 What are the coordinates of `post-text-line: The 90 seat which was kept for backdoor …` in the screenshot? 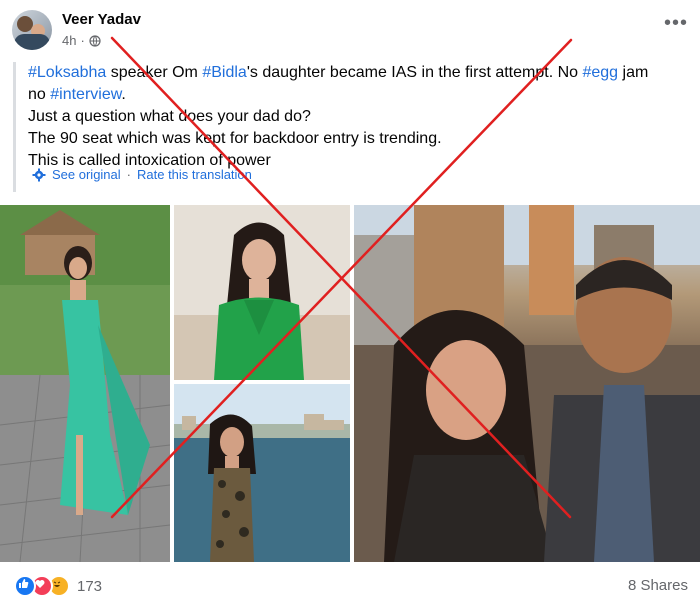 It's located at (353, 139).